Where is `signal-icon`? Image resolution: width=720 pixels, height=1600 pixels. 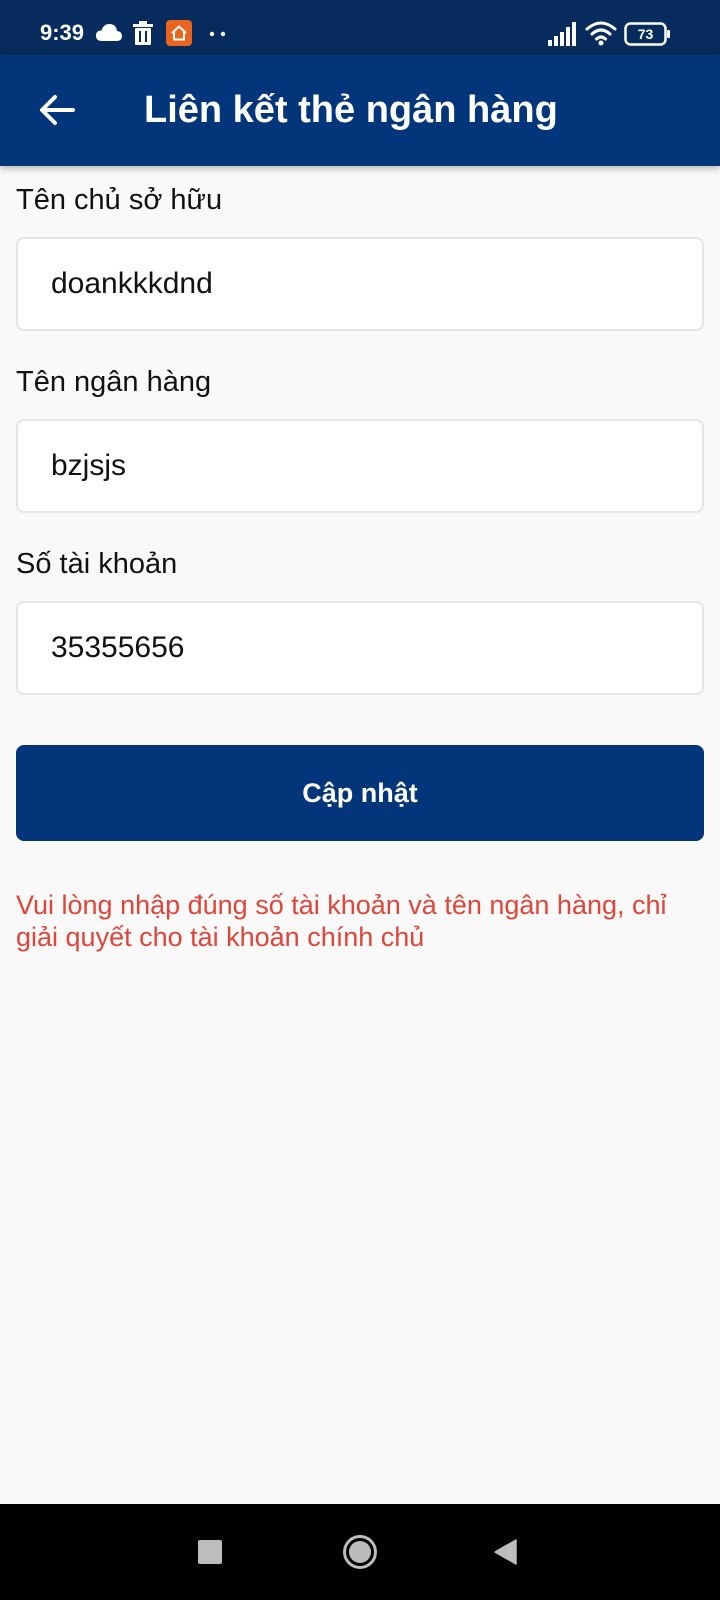
signal-icon is located at coordinates (562, 34).